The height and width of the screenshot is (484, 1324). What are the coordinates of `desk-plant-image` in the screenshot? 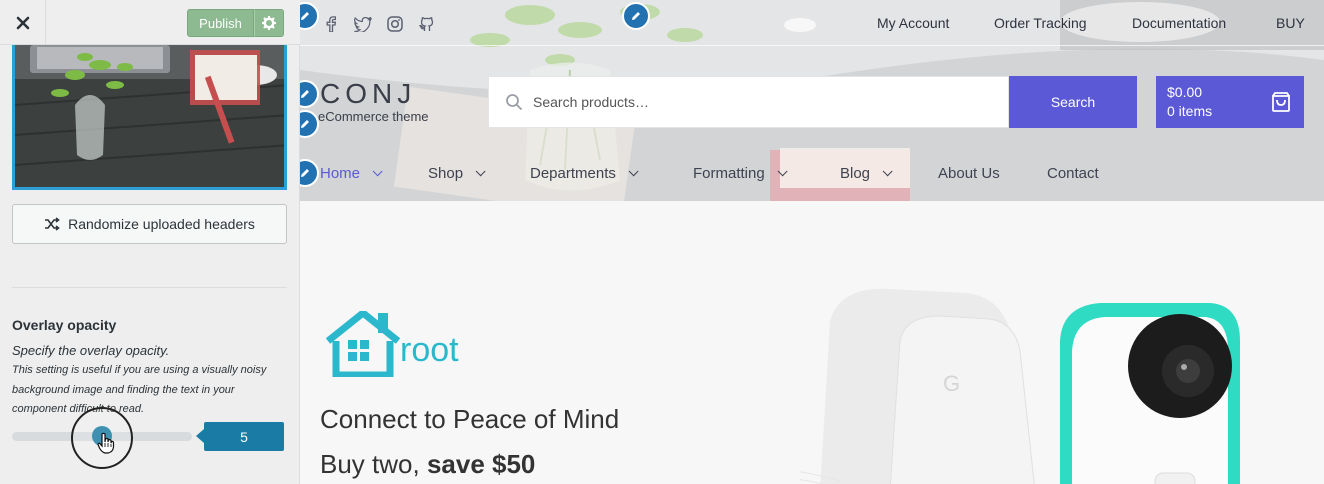 It's located at (149, 116).